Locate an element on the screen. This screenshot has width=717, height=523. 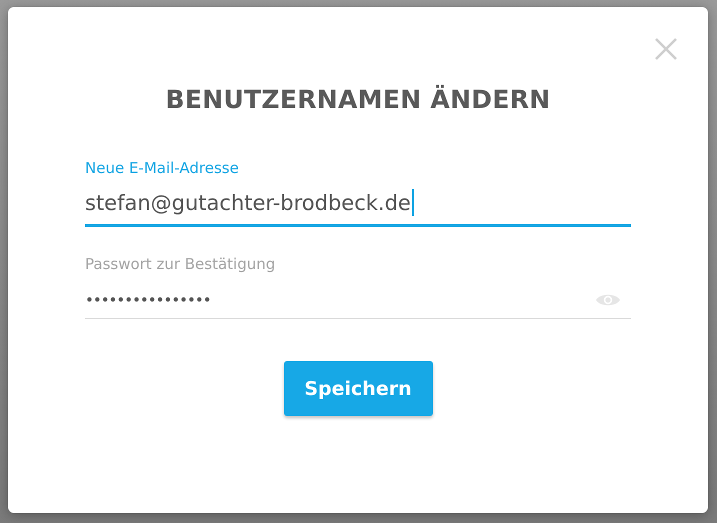
input-field: stefan@gutachter-brodbeck.de is located at coordinates (358, 206).